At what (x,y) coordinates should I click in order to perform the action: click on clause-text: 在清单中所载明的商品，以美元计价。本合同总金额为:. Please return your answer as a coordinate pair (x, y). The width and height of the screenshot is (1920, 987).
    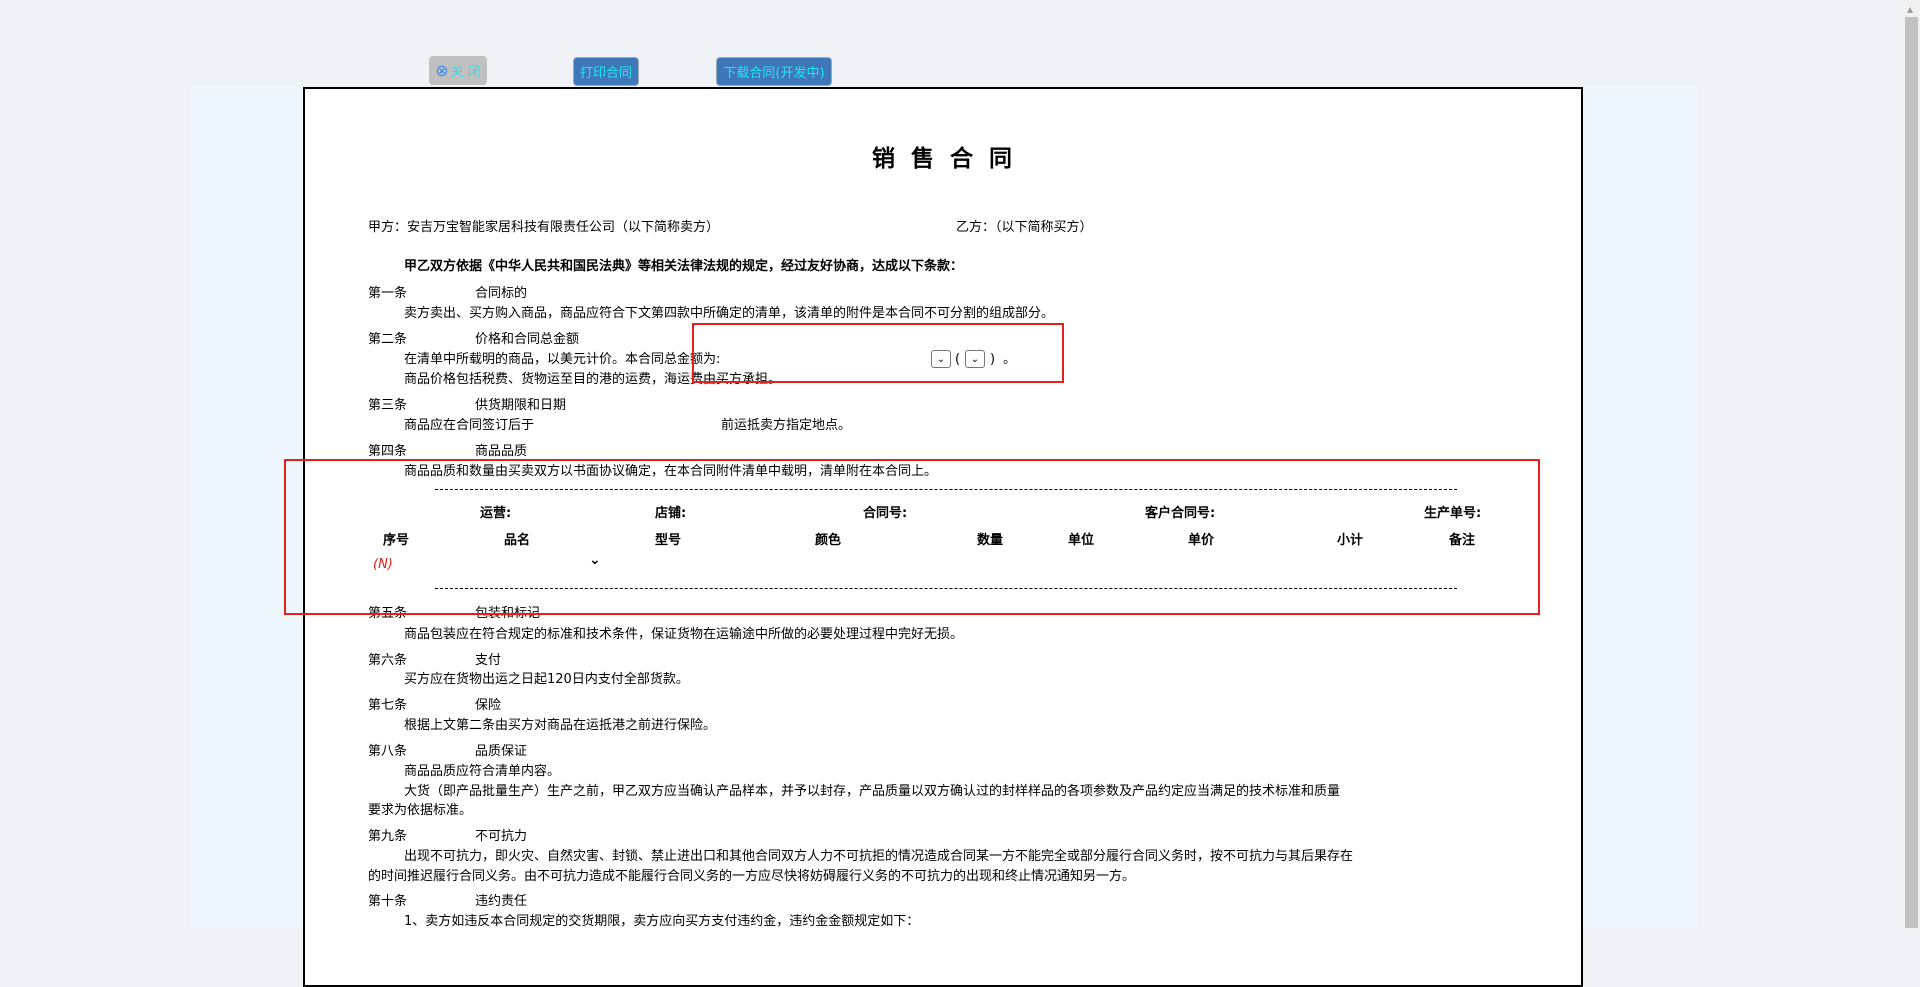
    Looking at the image, I should click on (562, 359).